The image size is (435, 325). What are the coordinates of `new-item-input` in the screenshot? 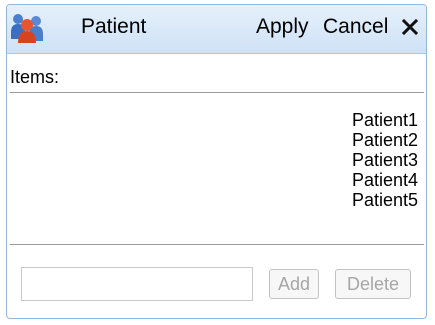 It's located at (137, 284).